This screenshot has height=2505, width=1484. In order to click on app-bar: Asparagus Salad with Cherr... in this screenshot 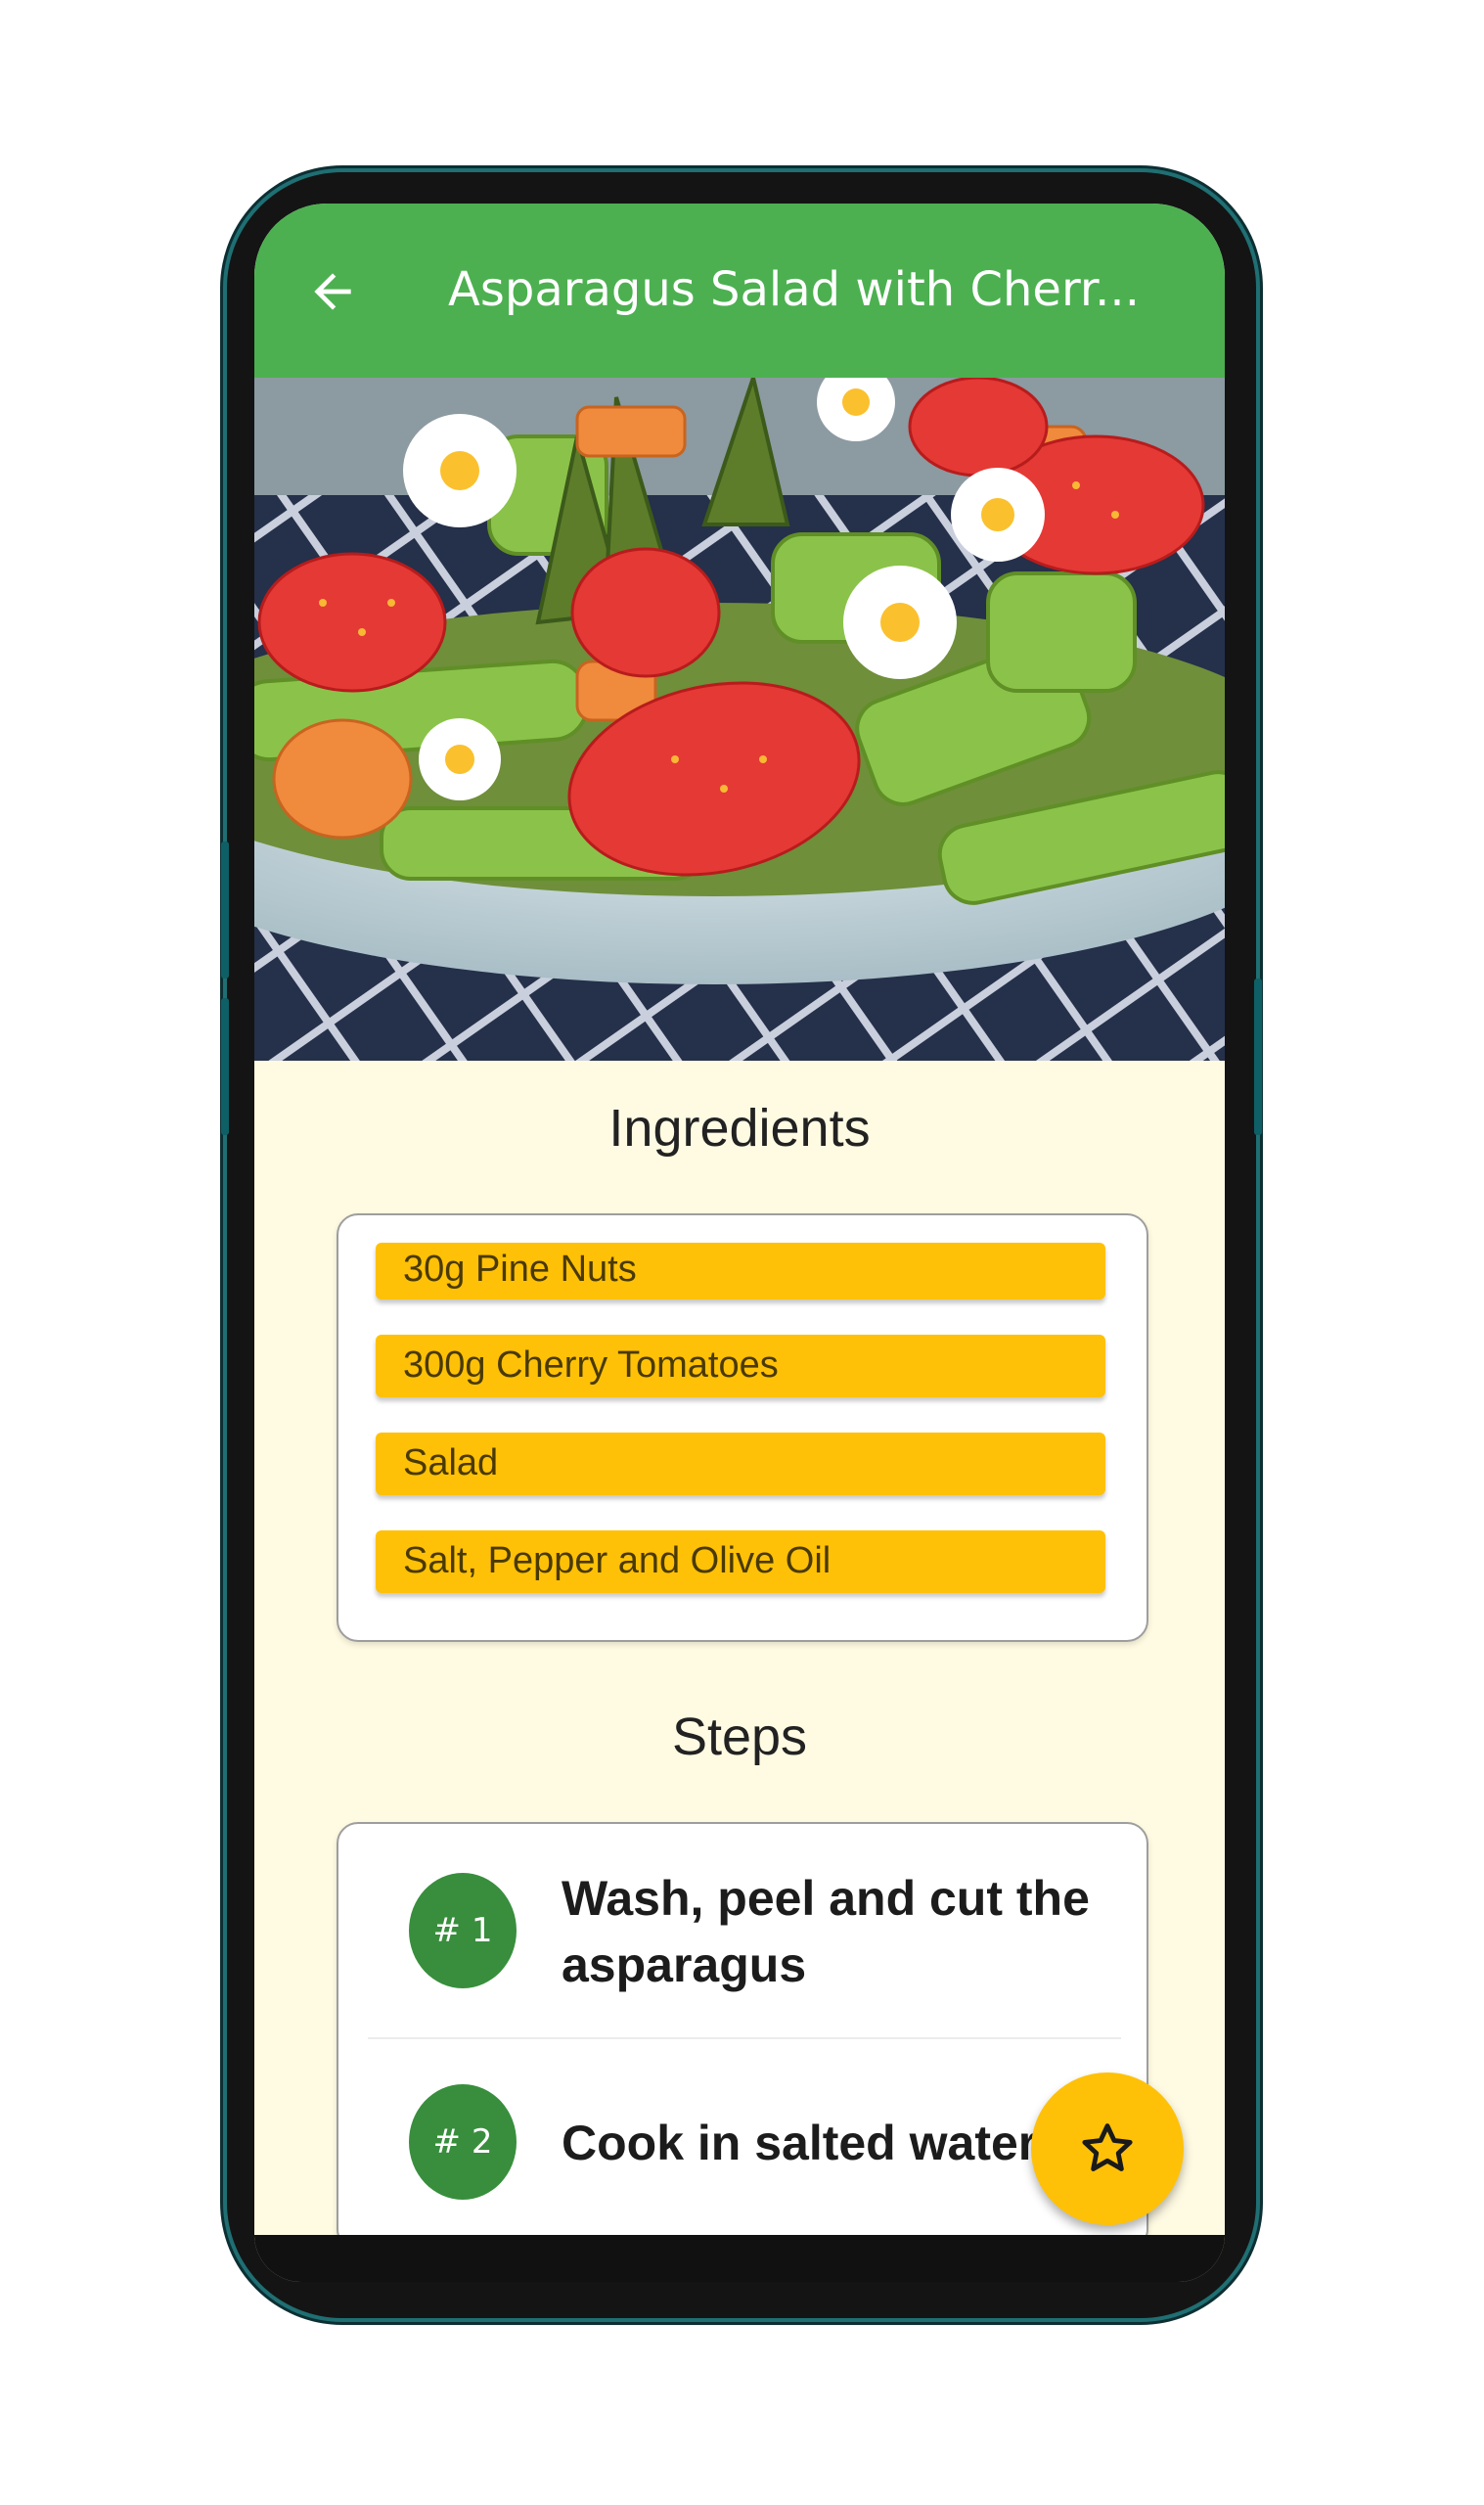, I will do `click(739, 291)`.